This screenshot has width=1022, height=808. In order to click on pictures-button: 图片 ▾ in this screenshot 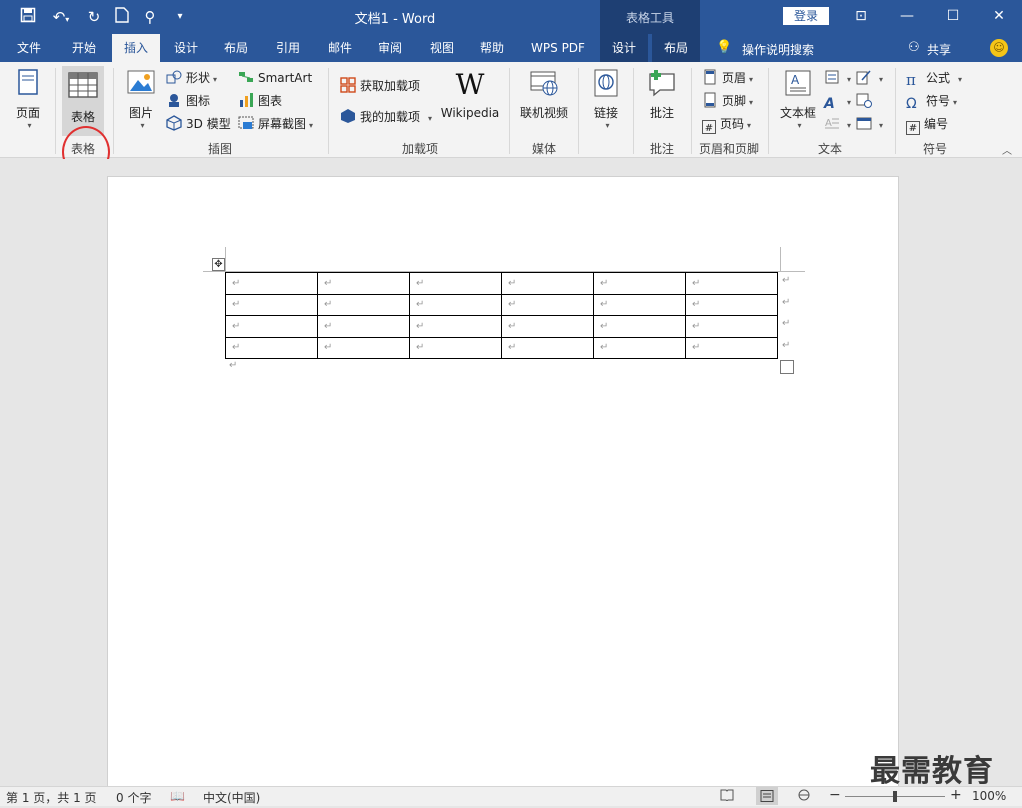, I will do `click(141, 99)`.